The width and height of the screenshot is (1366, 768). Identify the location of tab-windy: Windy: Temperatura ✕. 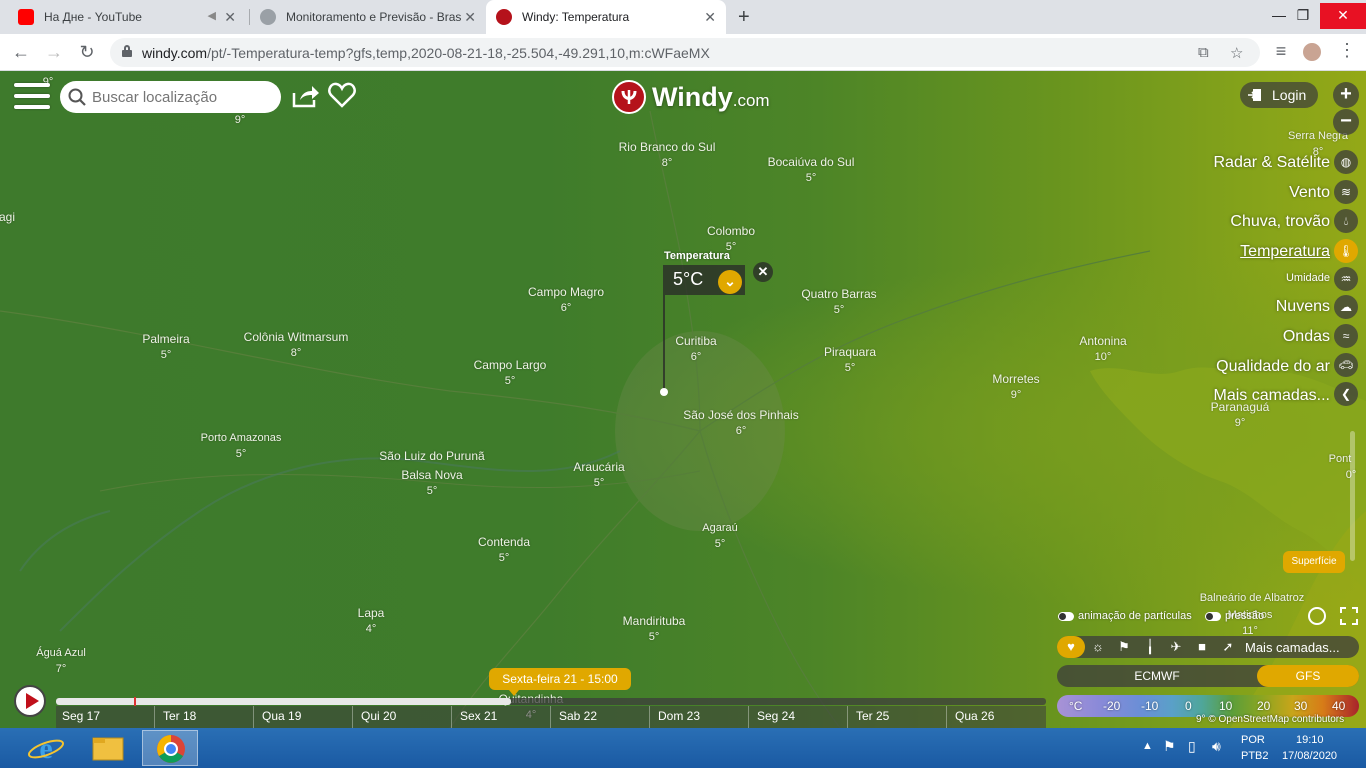
(606, 17).